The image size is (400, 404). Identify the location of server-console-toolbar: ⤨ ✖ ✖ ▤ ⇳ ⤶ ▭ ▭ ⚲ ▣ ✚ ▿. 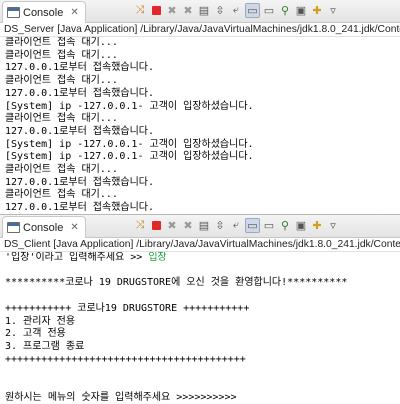
(236, 10).